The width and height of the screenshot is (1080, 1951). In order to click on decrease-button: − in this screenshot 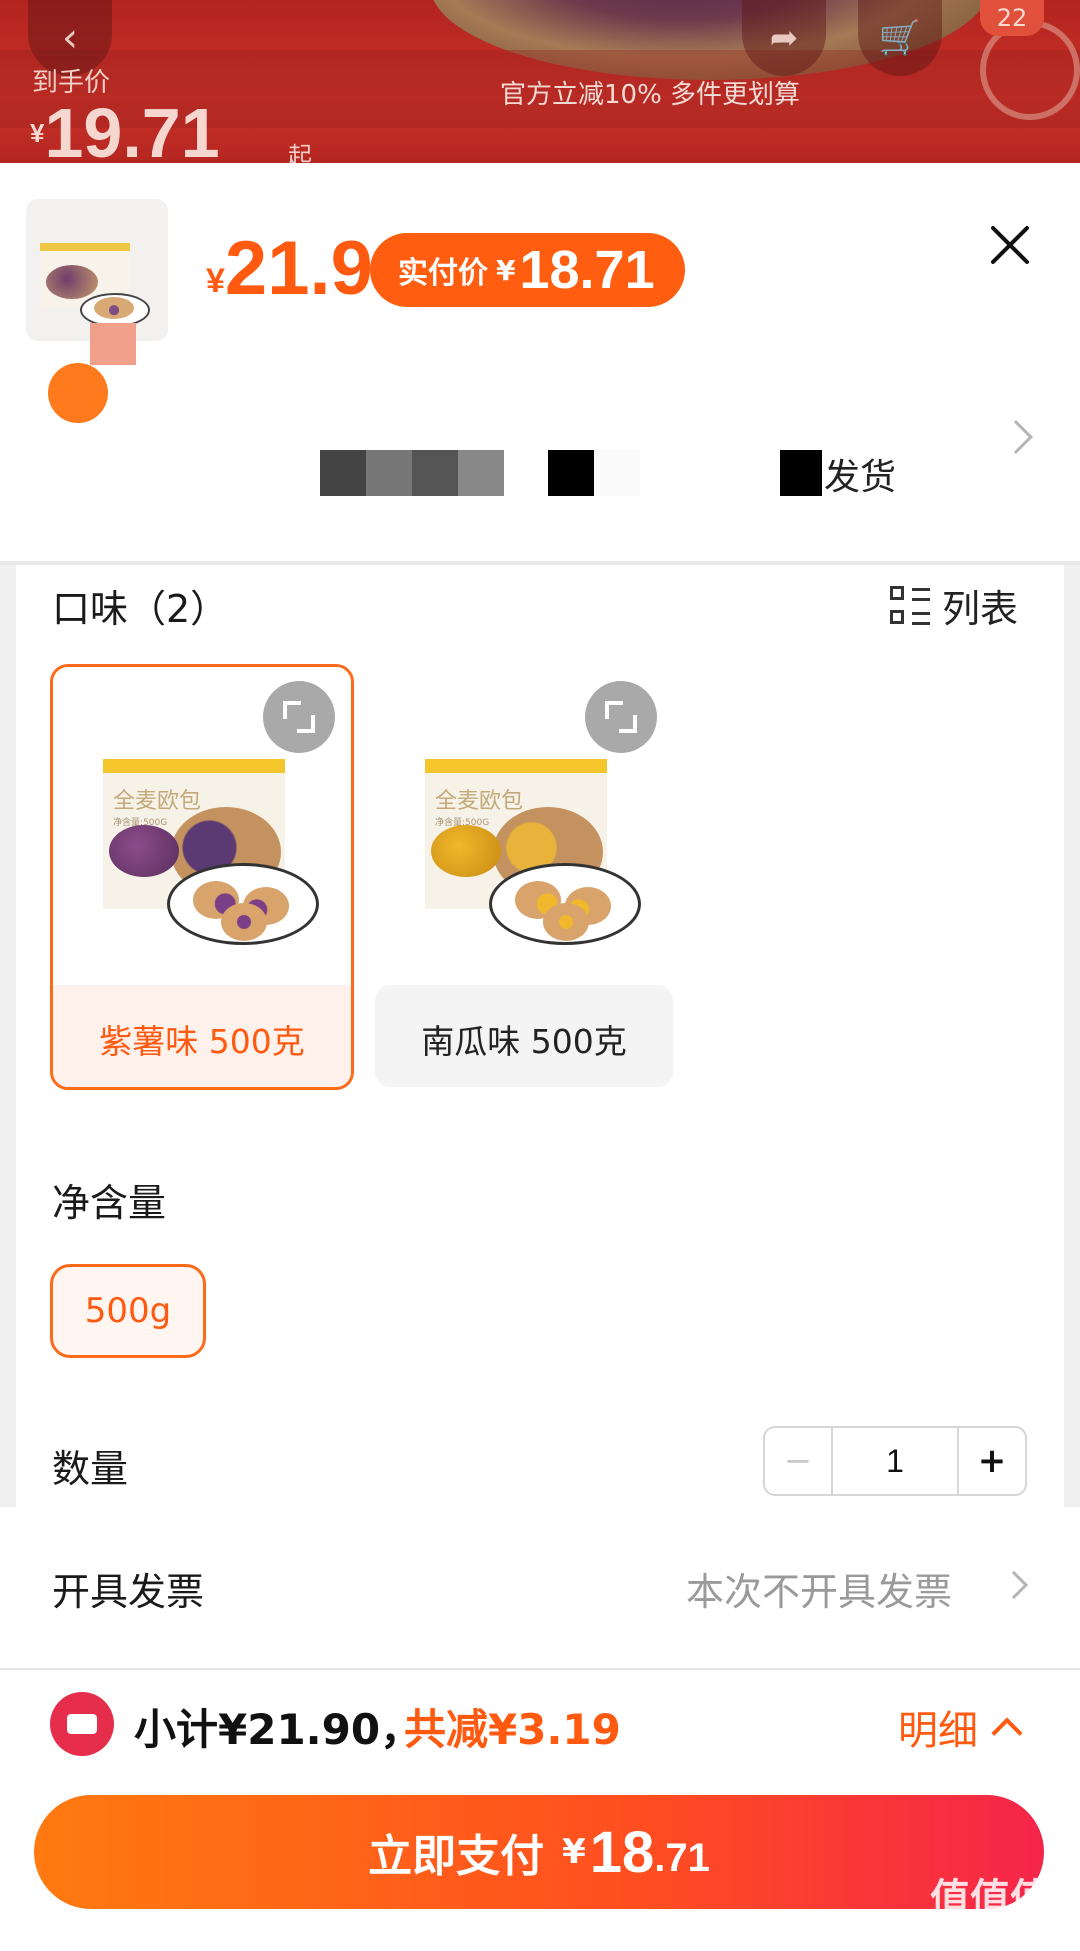, I will do `click(799, 1461)`.